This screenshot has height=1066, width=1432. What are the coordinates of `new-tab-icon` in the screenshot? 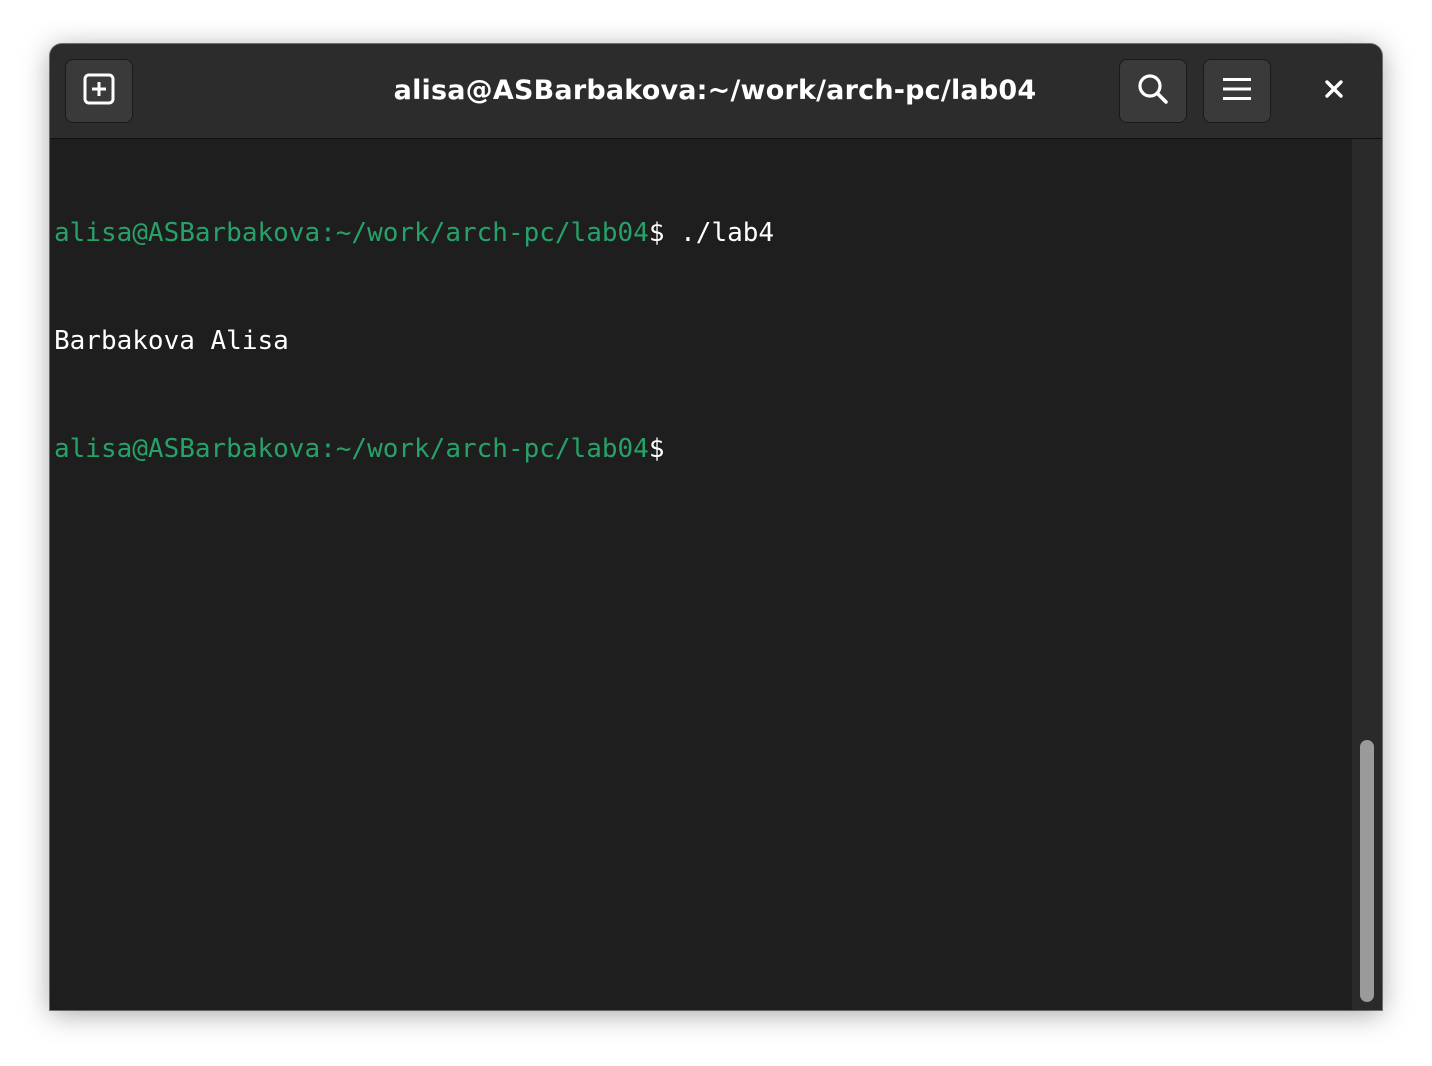 It's located at (99, 91).